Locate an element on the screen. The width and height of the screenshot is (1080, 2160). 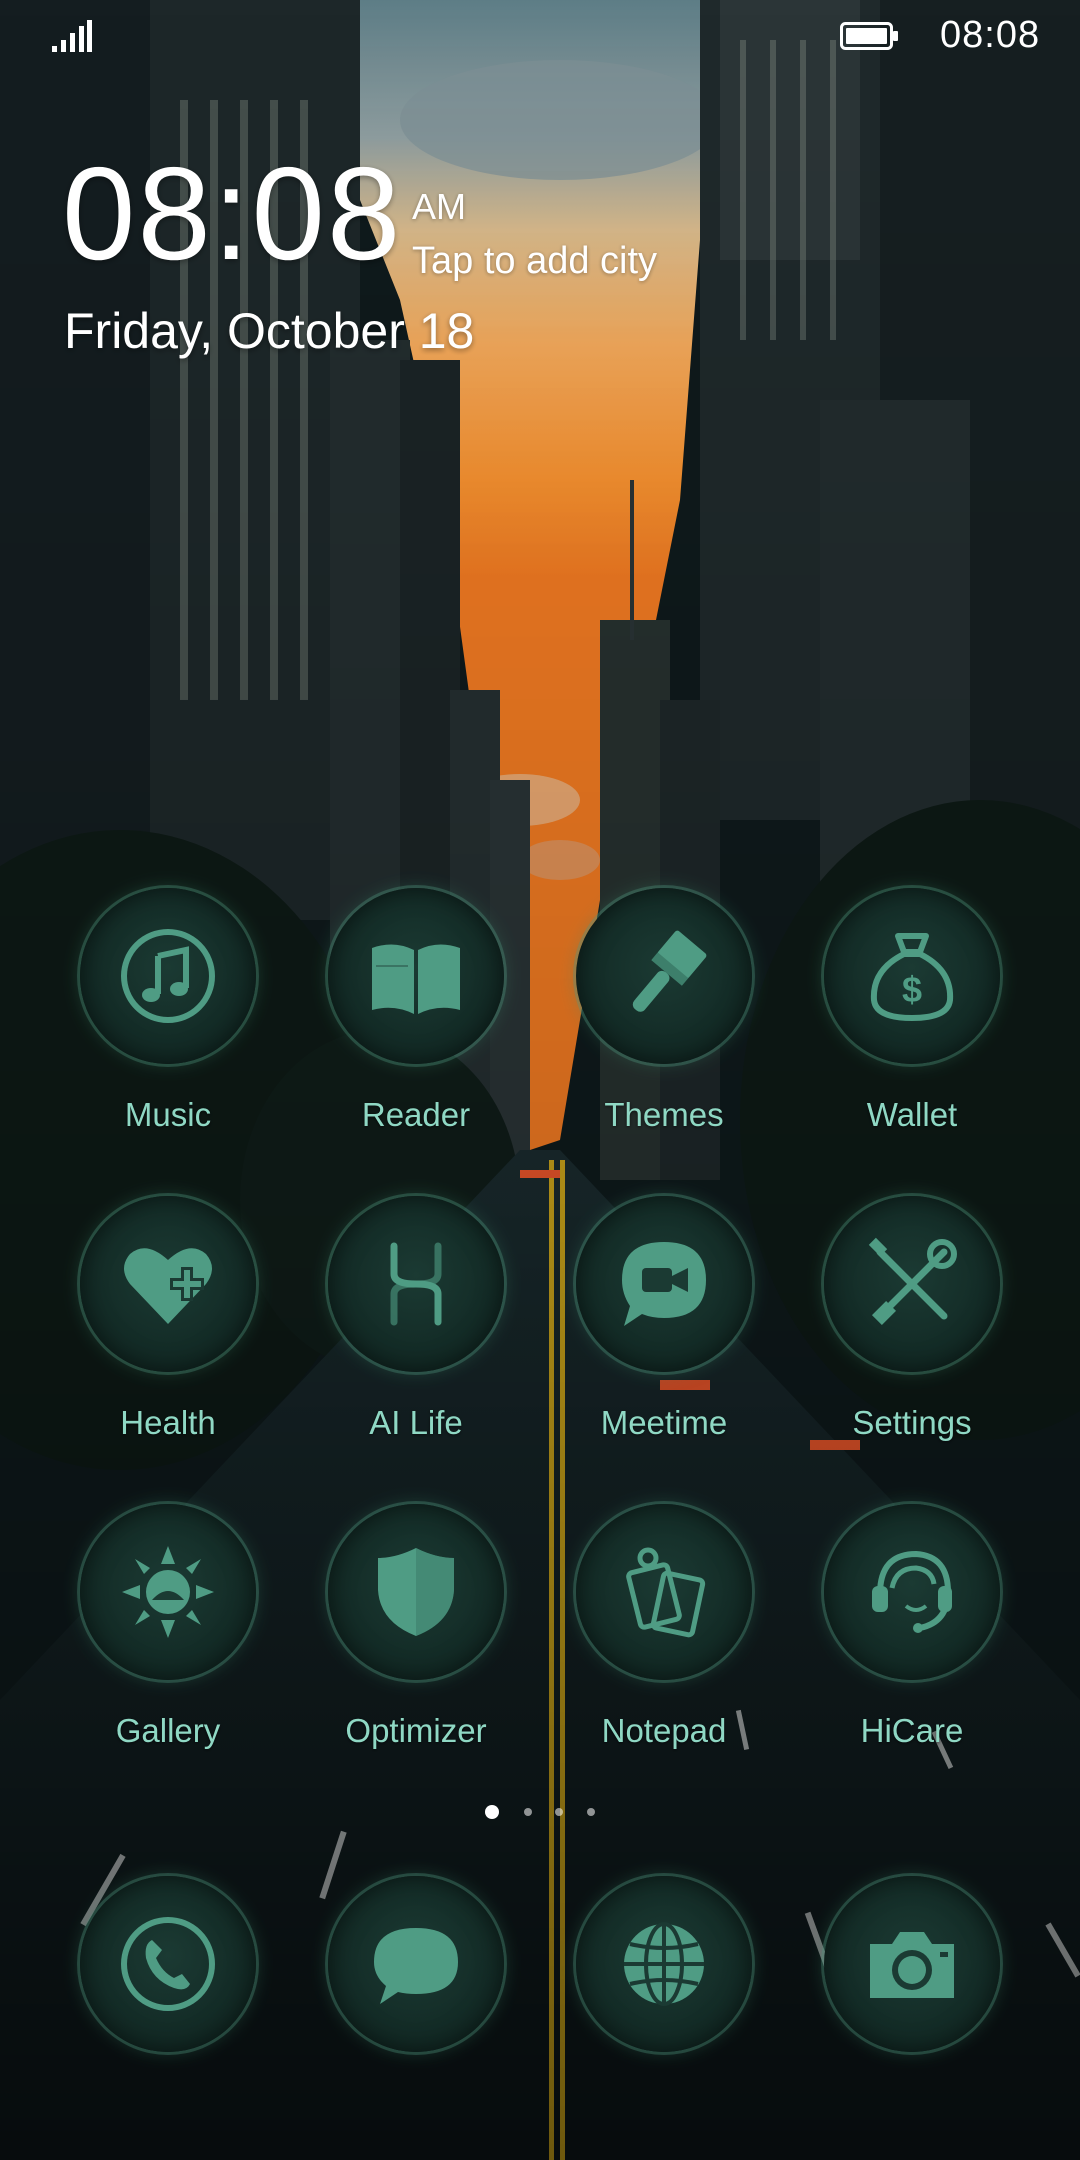
app-gallery: Gallery is located at coordinates (168, 1649).